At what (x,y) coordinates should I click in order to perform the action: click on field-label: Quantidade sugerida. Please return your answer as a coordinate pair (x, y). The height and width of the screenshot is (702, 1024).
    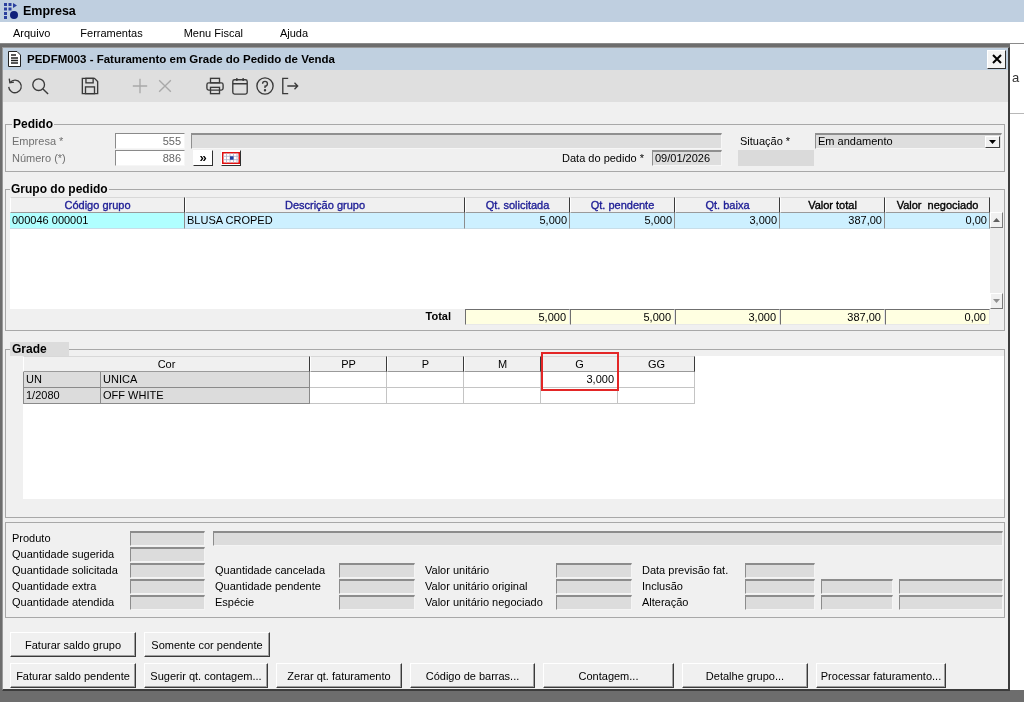
    Looking at the image, I should click on (64, 554).